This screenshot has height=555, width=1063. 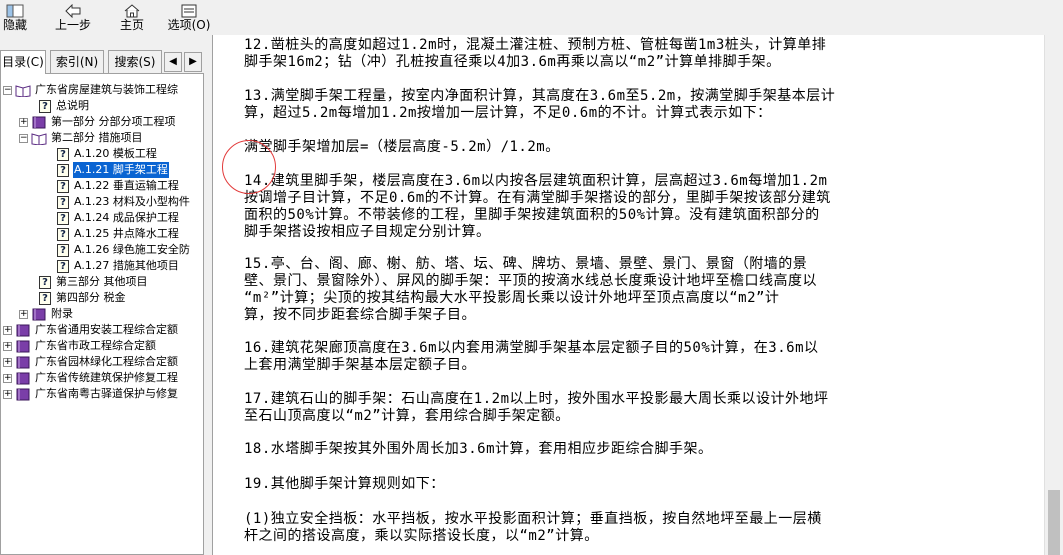 What do you see at coordinates (113, 170) in the screenshot?
I see `tree-node-a121-selected: ? A.1.21 脚手架工程` at bounding box center [113, 170].